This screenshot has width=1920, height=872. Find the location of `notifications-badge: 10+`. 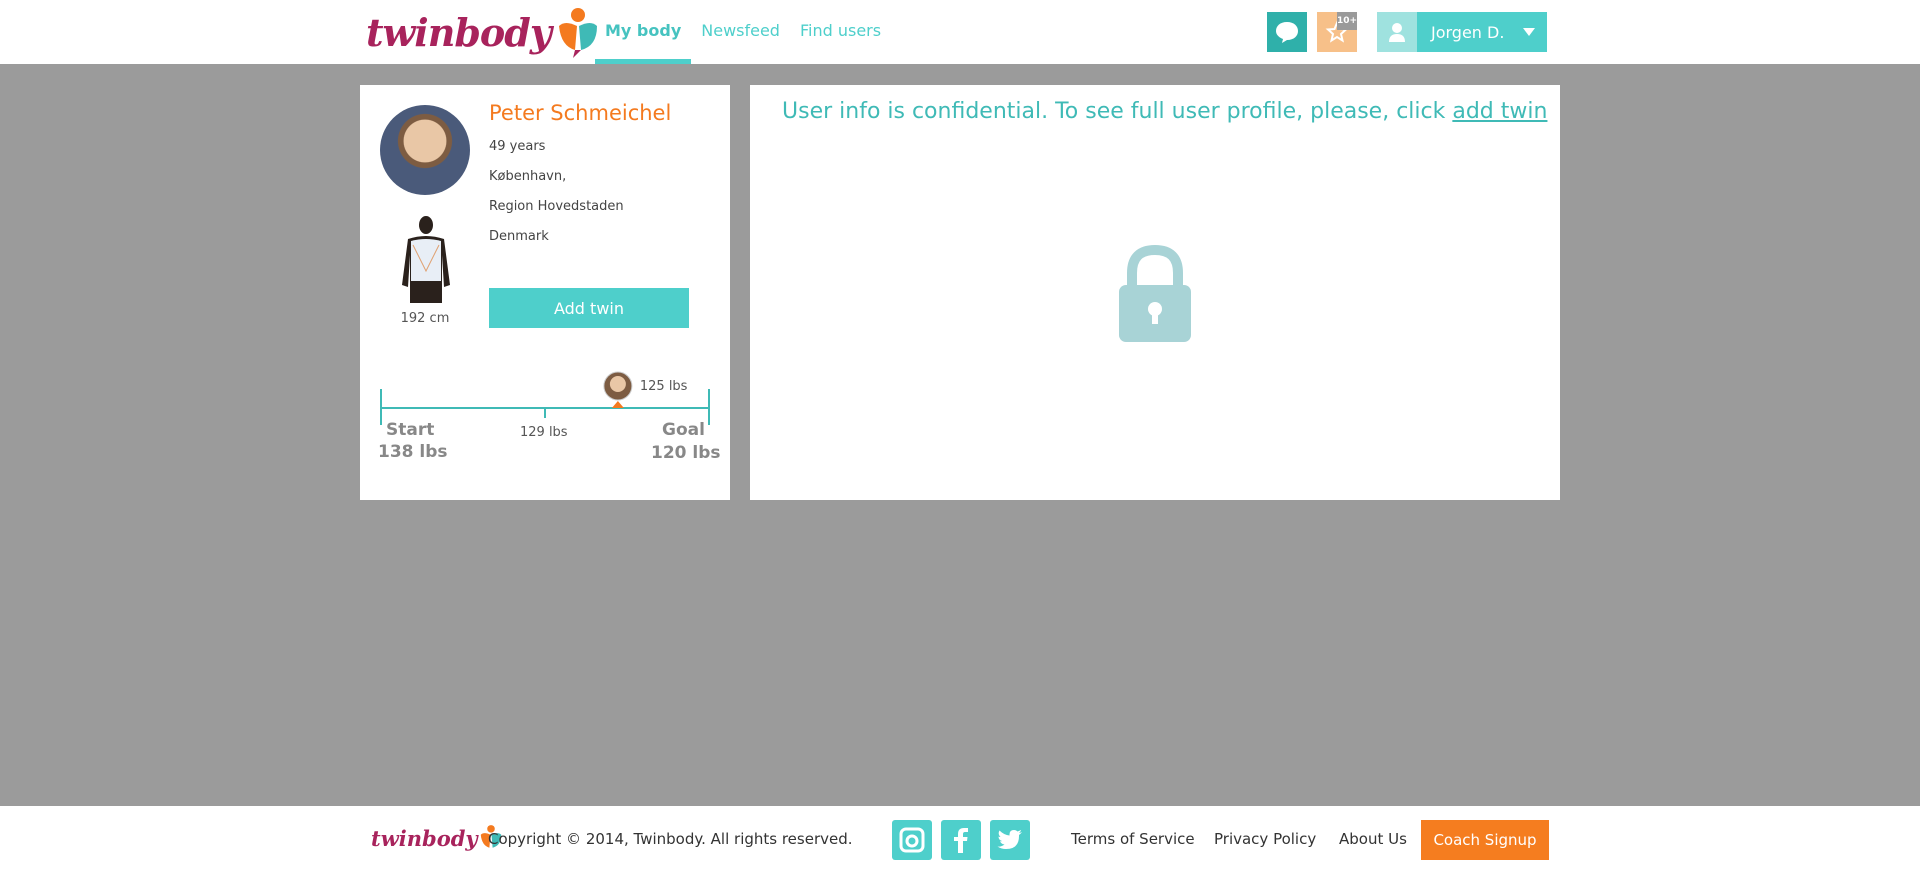

notifications-badge: 10+ is located at coordinates (1347, 21).